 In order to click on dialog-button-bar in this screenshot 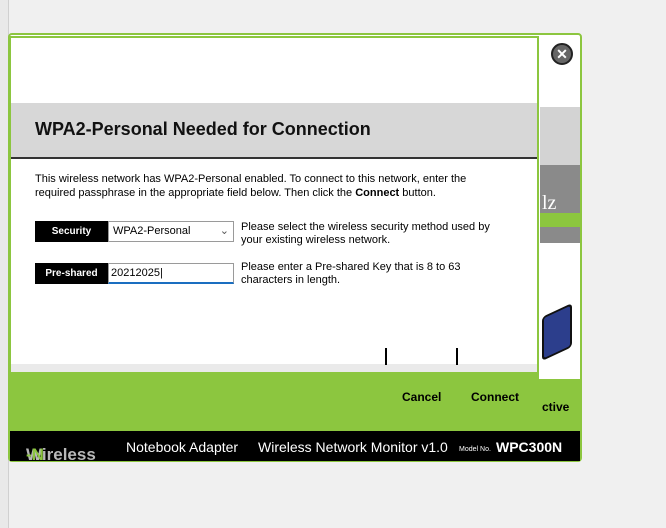, I will do `click(274, 390)`.